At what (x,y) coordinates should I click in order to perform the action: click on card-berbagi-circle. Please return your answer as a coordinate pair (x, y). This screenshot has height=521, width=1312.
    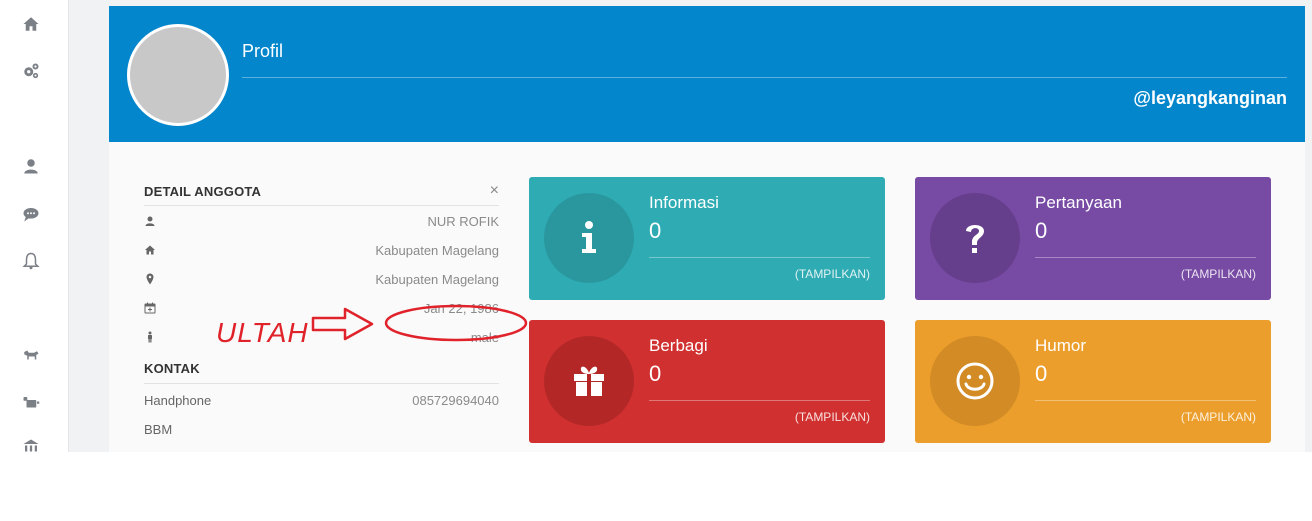
    Looking at the image, I should click on (589, 381).